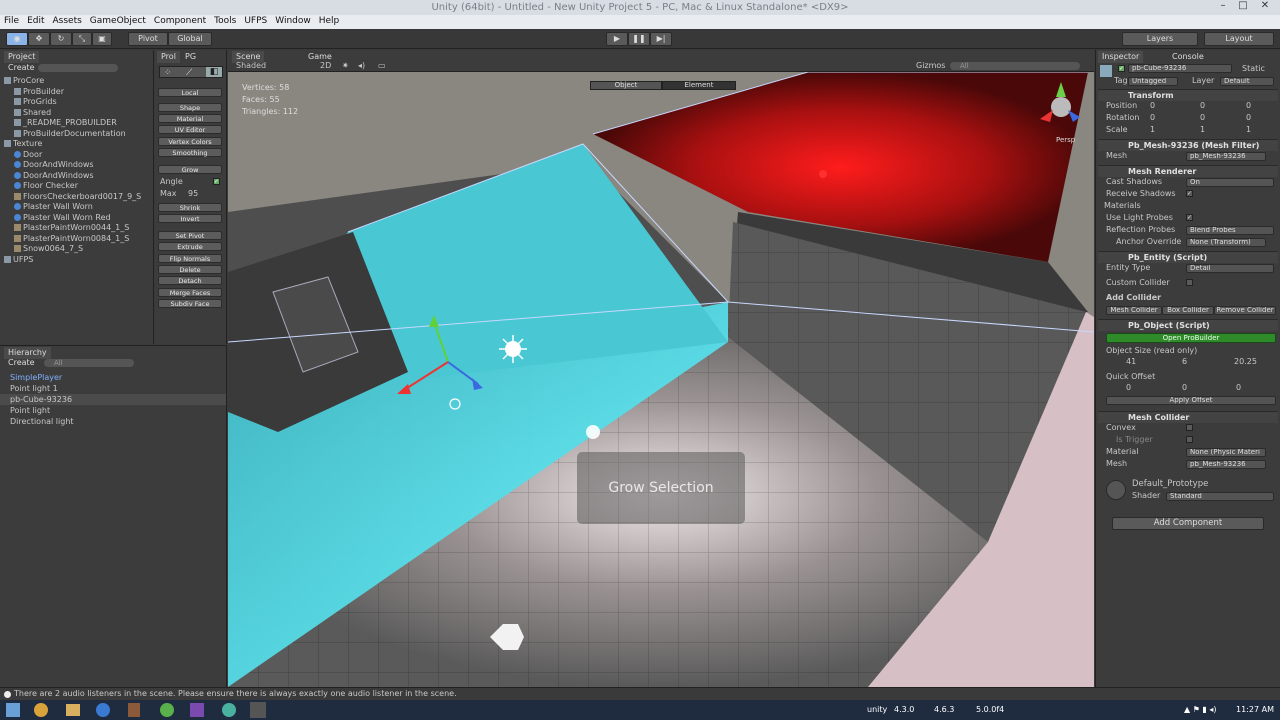  What do you see at coordinates (1134, 310) in the screenshot?
I see `mesh-collider-button: Mesh Collider` at bounding box center [1134, 310].